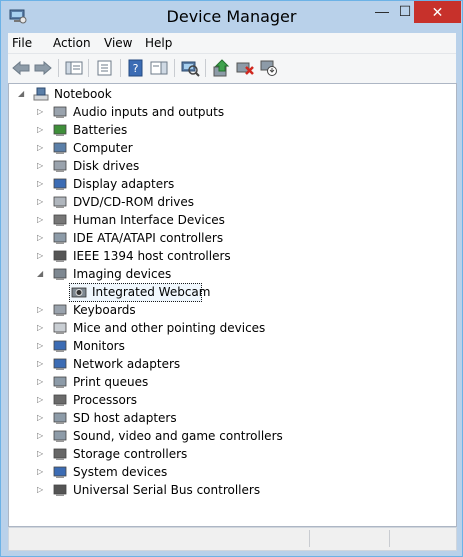 The height and width of the screenshot is (557, 463). I want to click on tree-category-label: Display adapters, so click(124, 184).